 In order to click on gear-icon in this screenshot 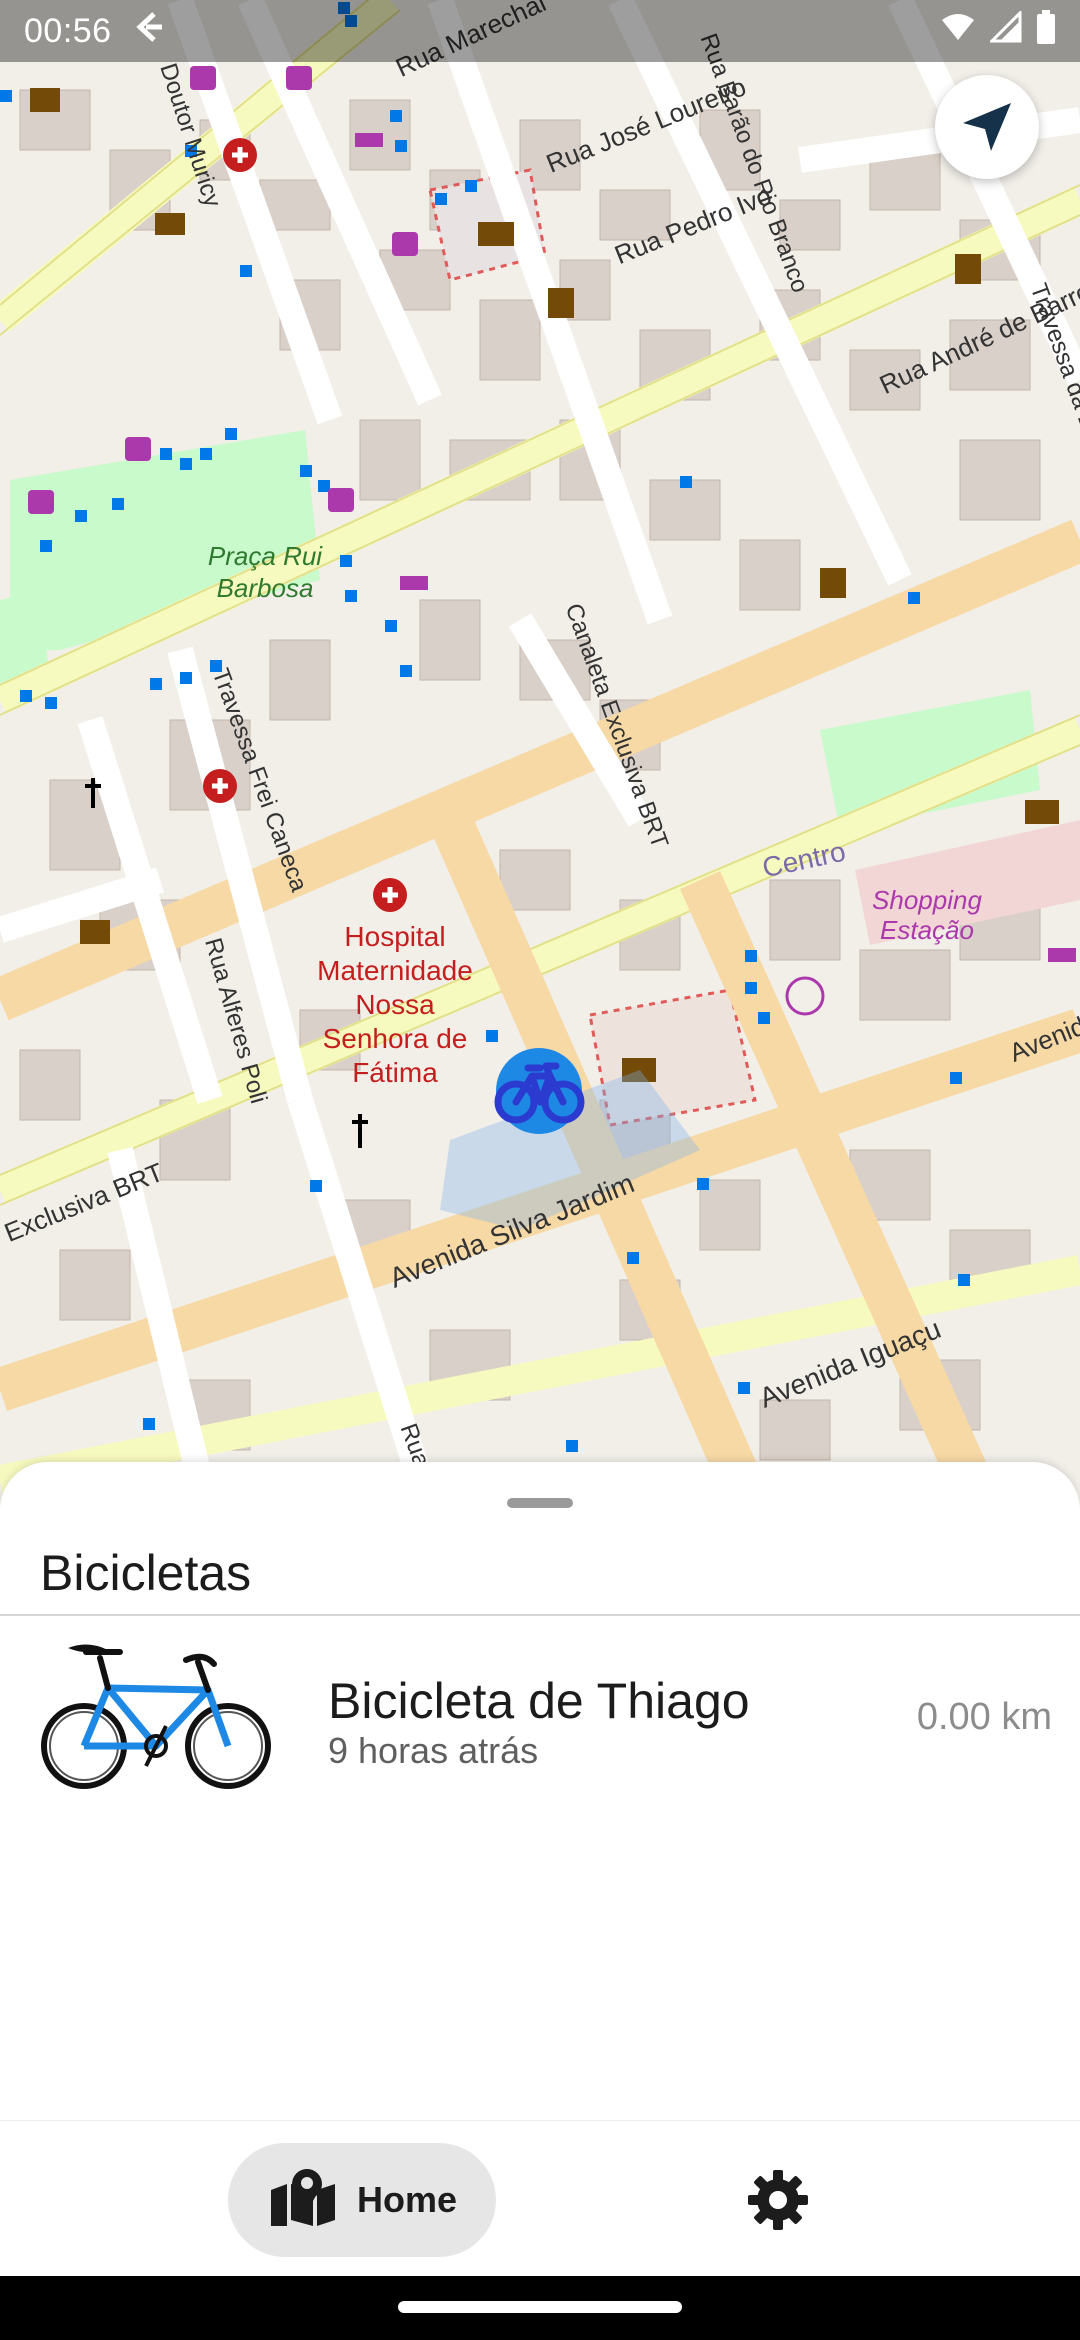, I will do `click(778, 2200)`.